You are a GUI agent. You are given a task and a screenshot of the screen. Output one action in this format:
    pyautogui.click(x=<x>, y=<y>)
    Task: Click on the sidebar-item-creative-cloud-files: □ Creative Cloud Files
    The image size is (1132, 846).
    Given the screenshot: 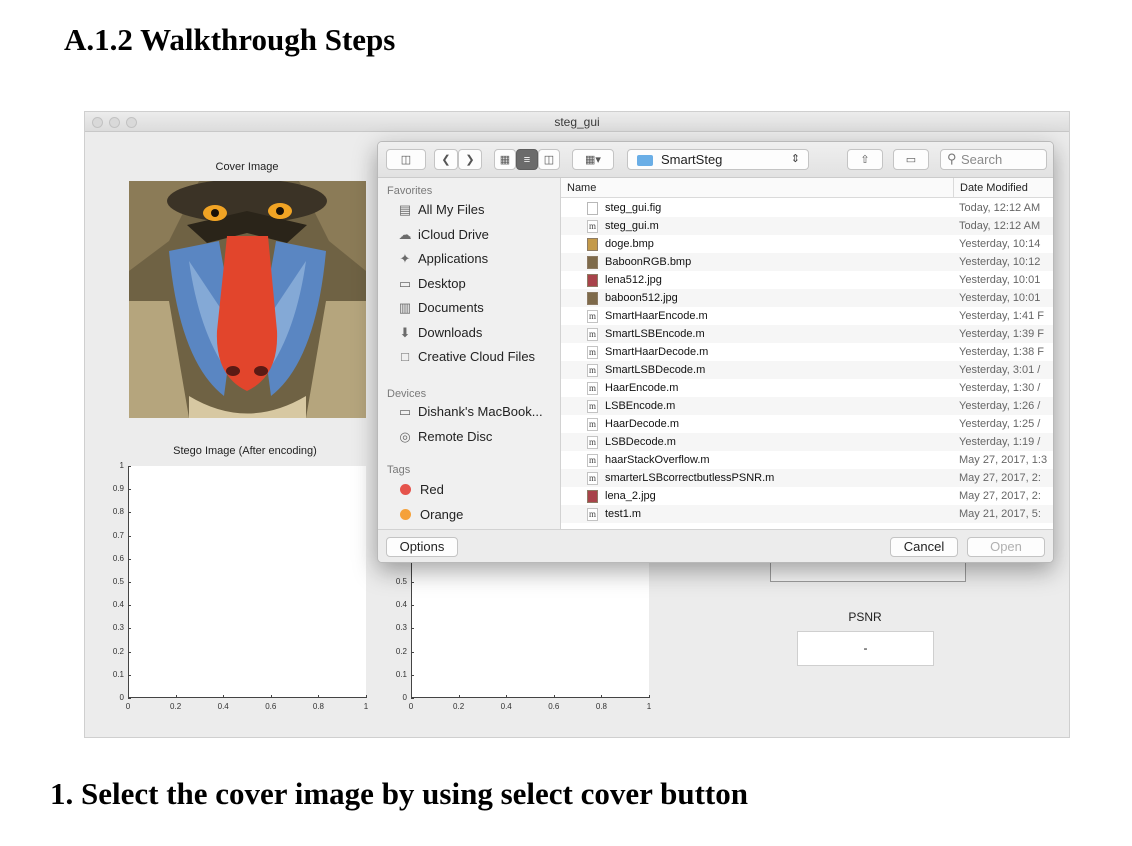 What is the action you would take?
    pyautogui.click(x=466, y=356)
    